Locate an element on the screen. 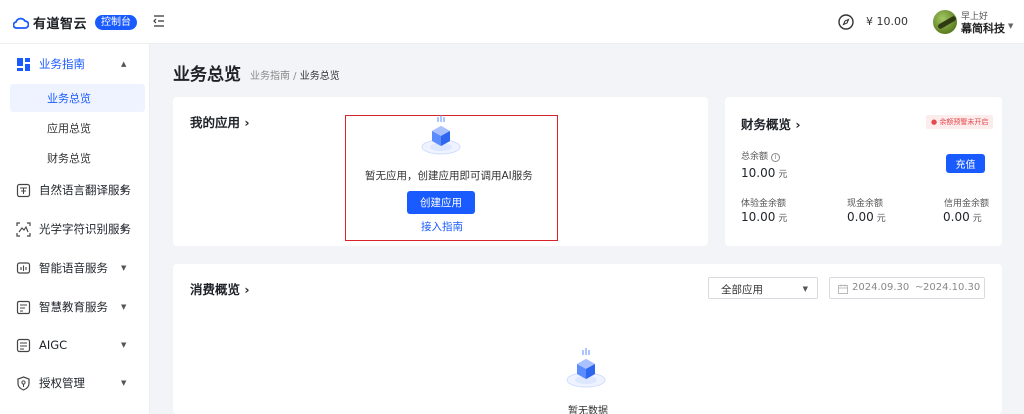  empty-apps-message: 暂无应用，创建应用即可调用AI服务 is located at coordinates (449, 176).